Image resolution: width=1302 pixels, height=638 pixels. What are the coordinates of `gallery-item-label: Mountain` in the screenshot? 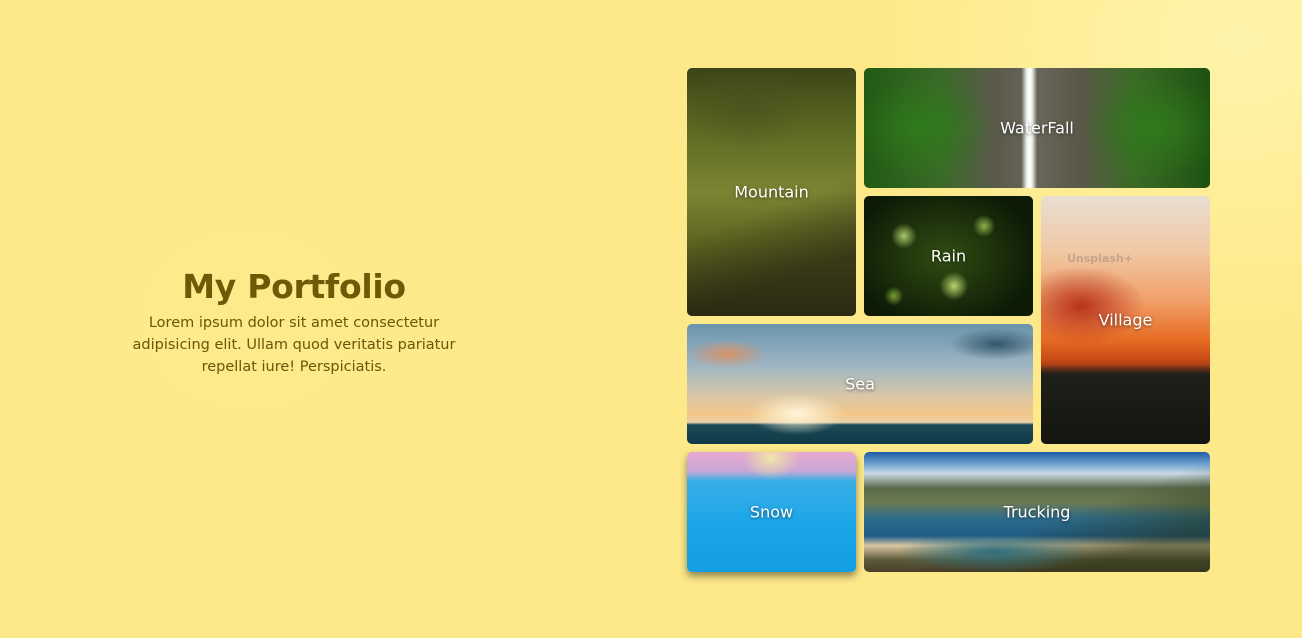 It's located at (771, 192).